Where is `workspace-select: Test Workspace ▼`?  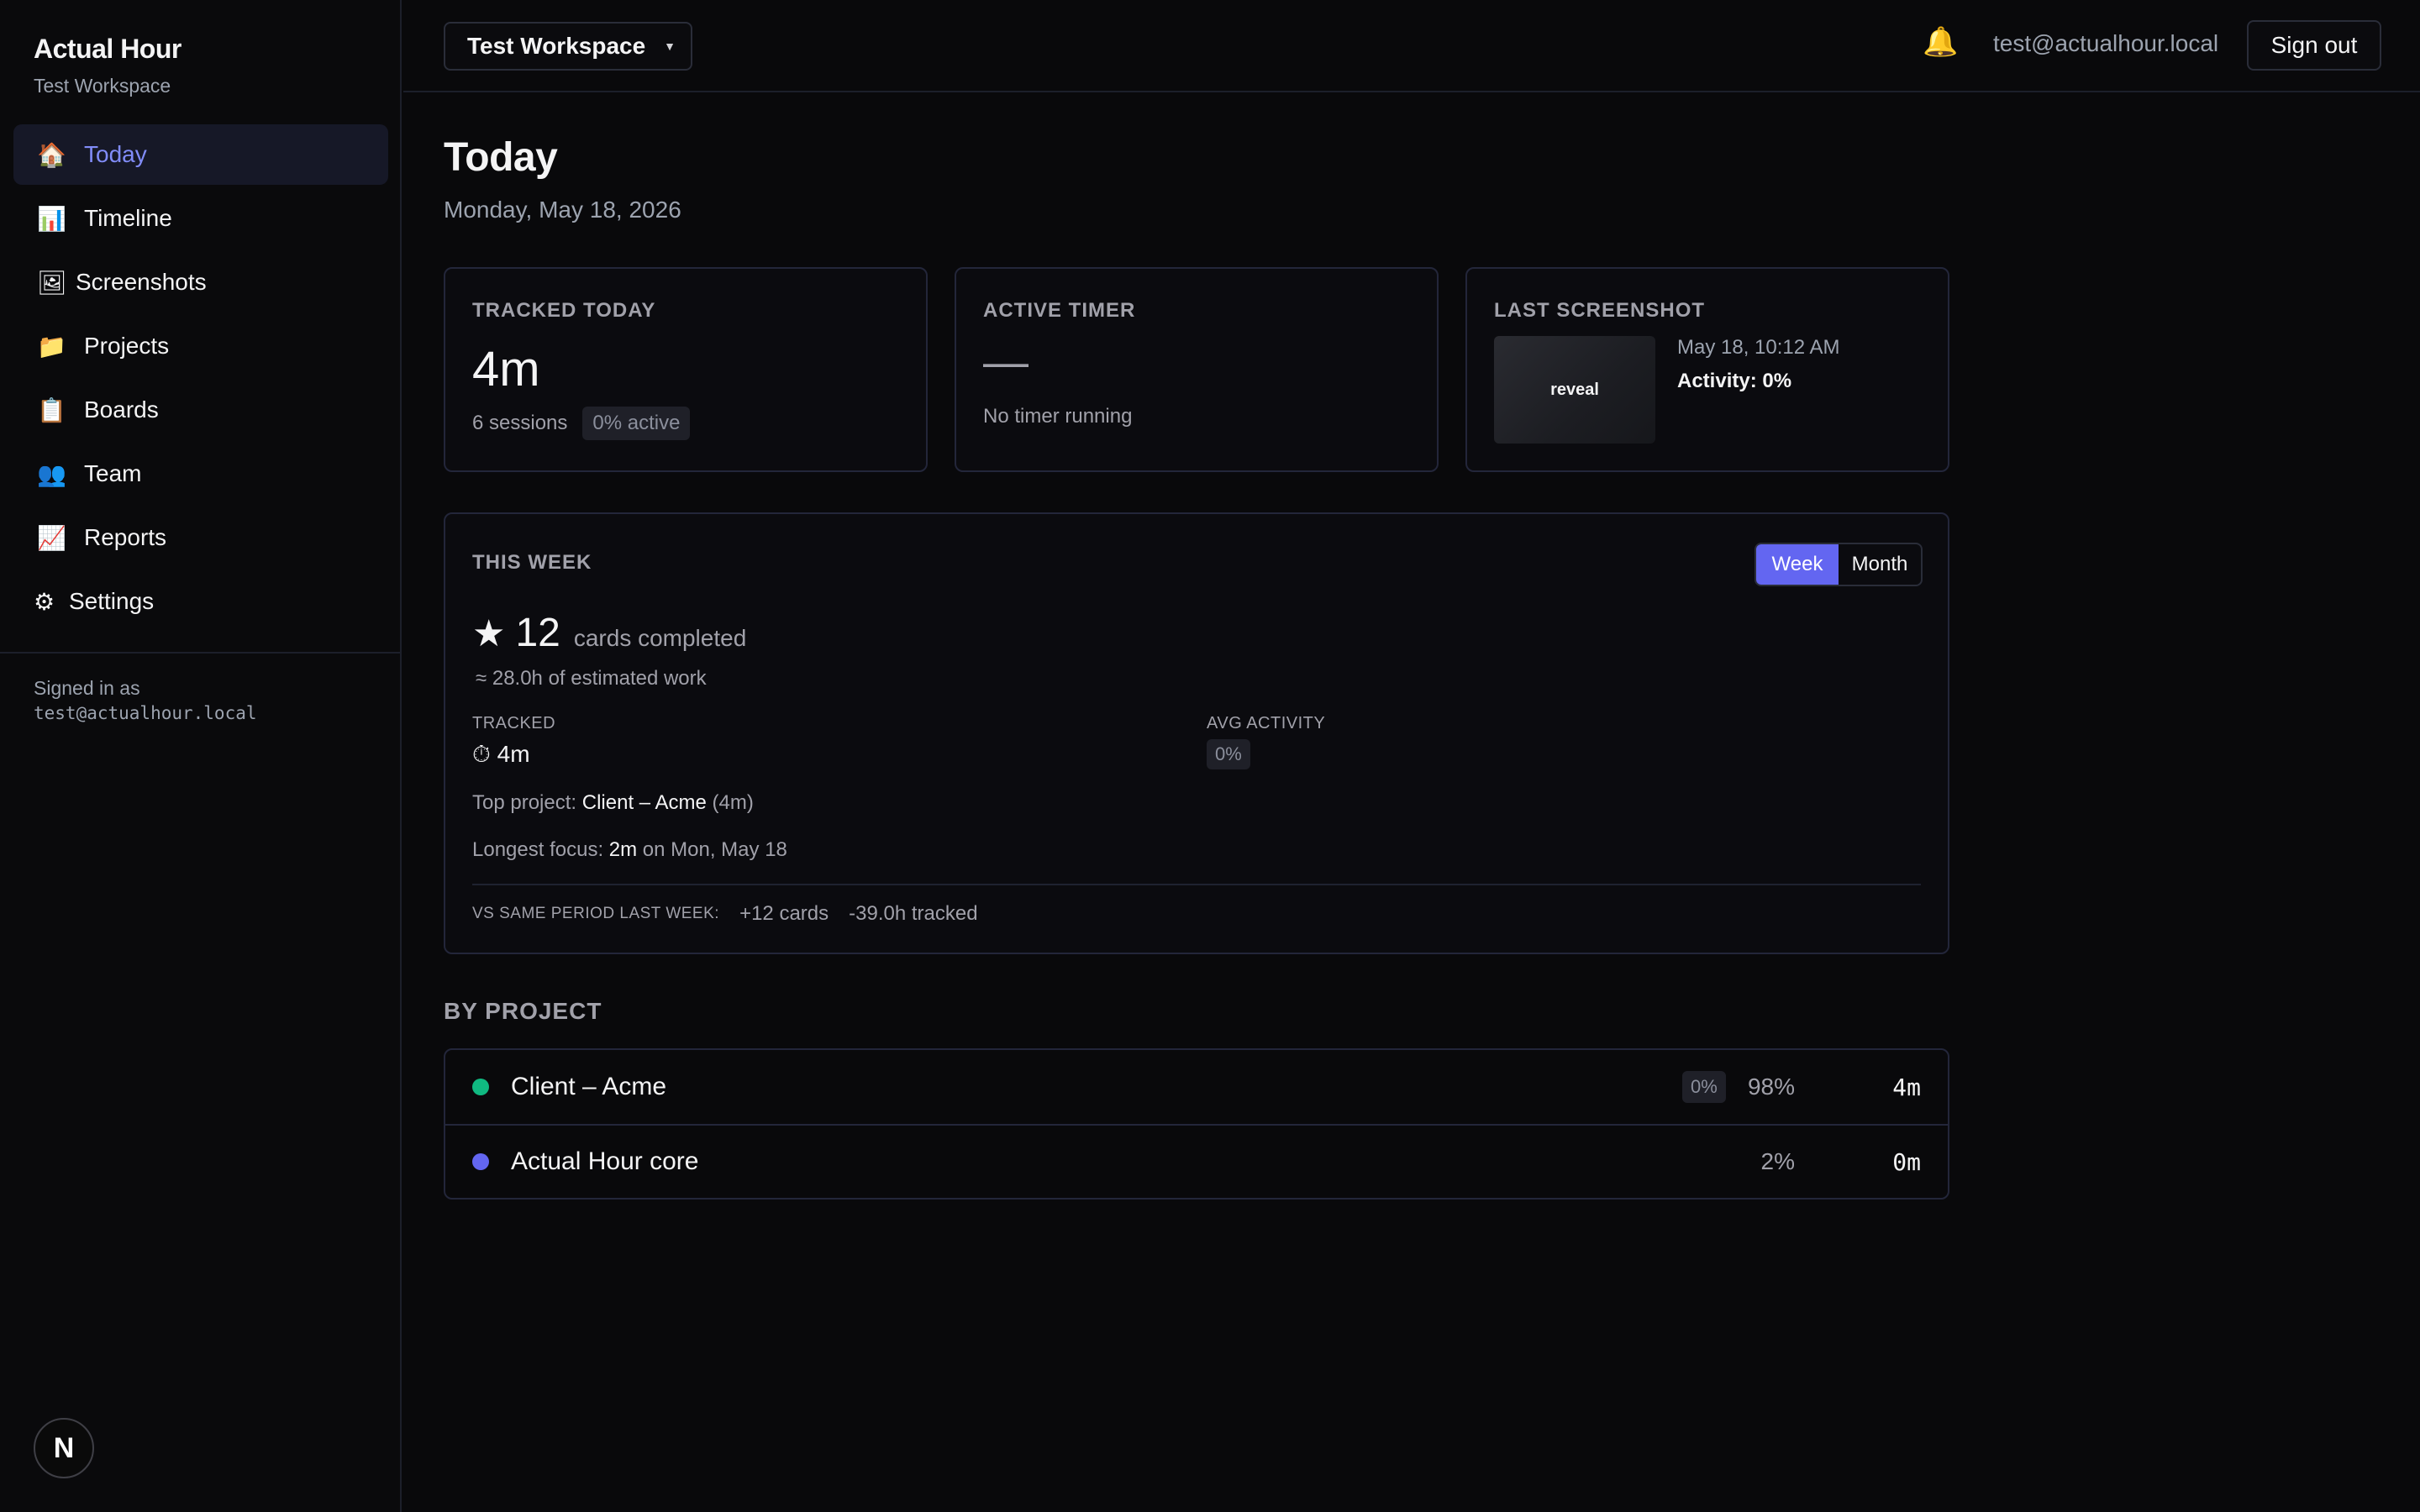 workspace-select: Test Workspace ▼ is located at coordinates (568, 46).